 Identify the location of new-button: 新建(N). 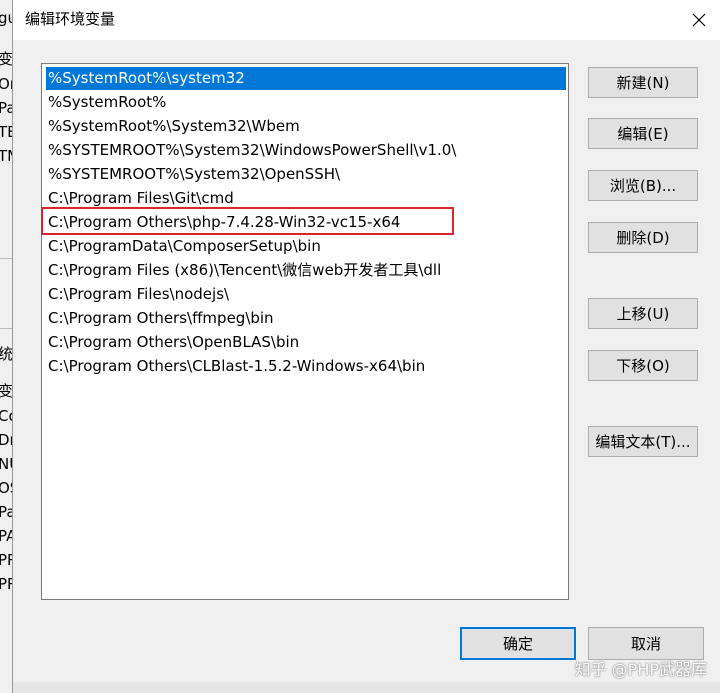
(643, 82).